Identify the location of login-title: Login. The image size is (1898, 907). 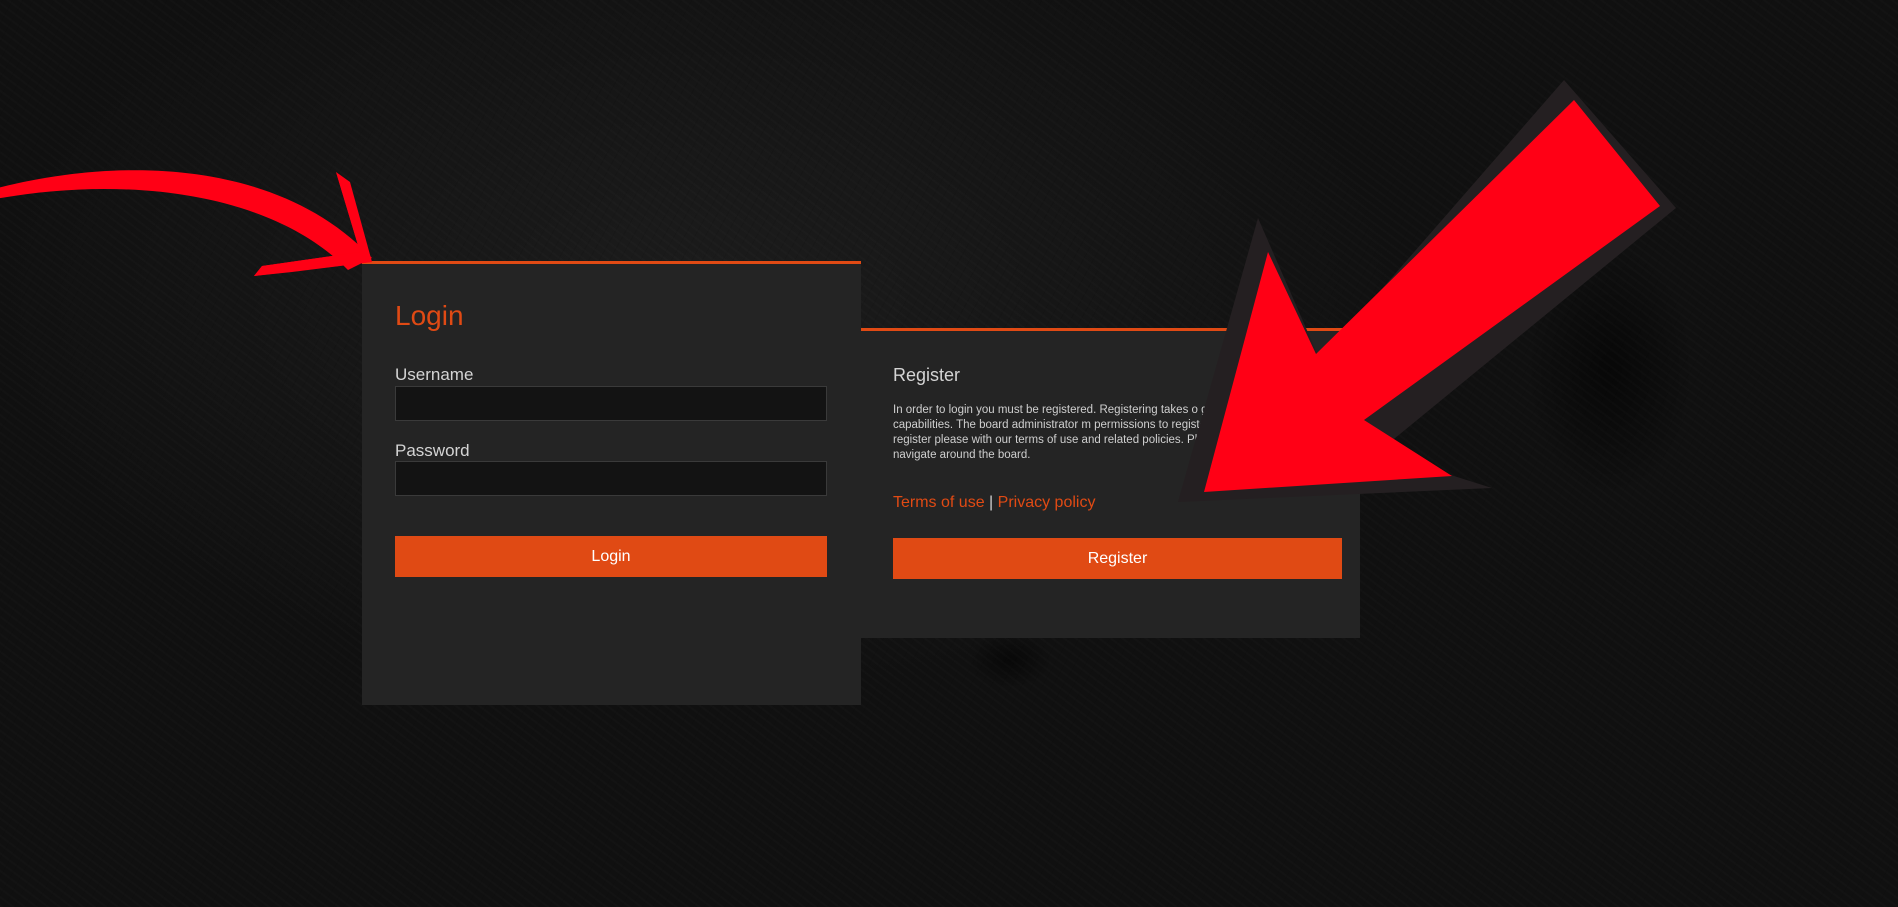
(429, 315).